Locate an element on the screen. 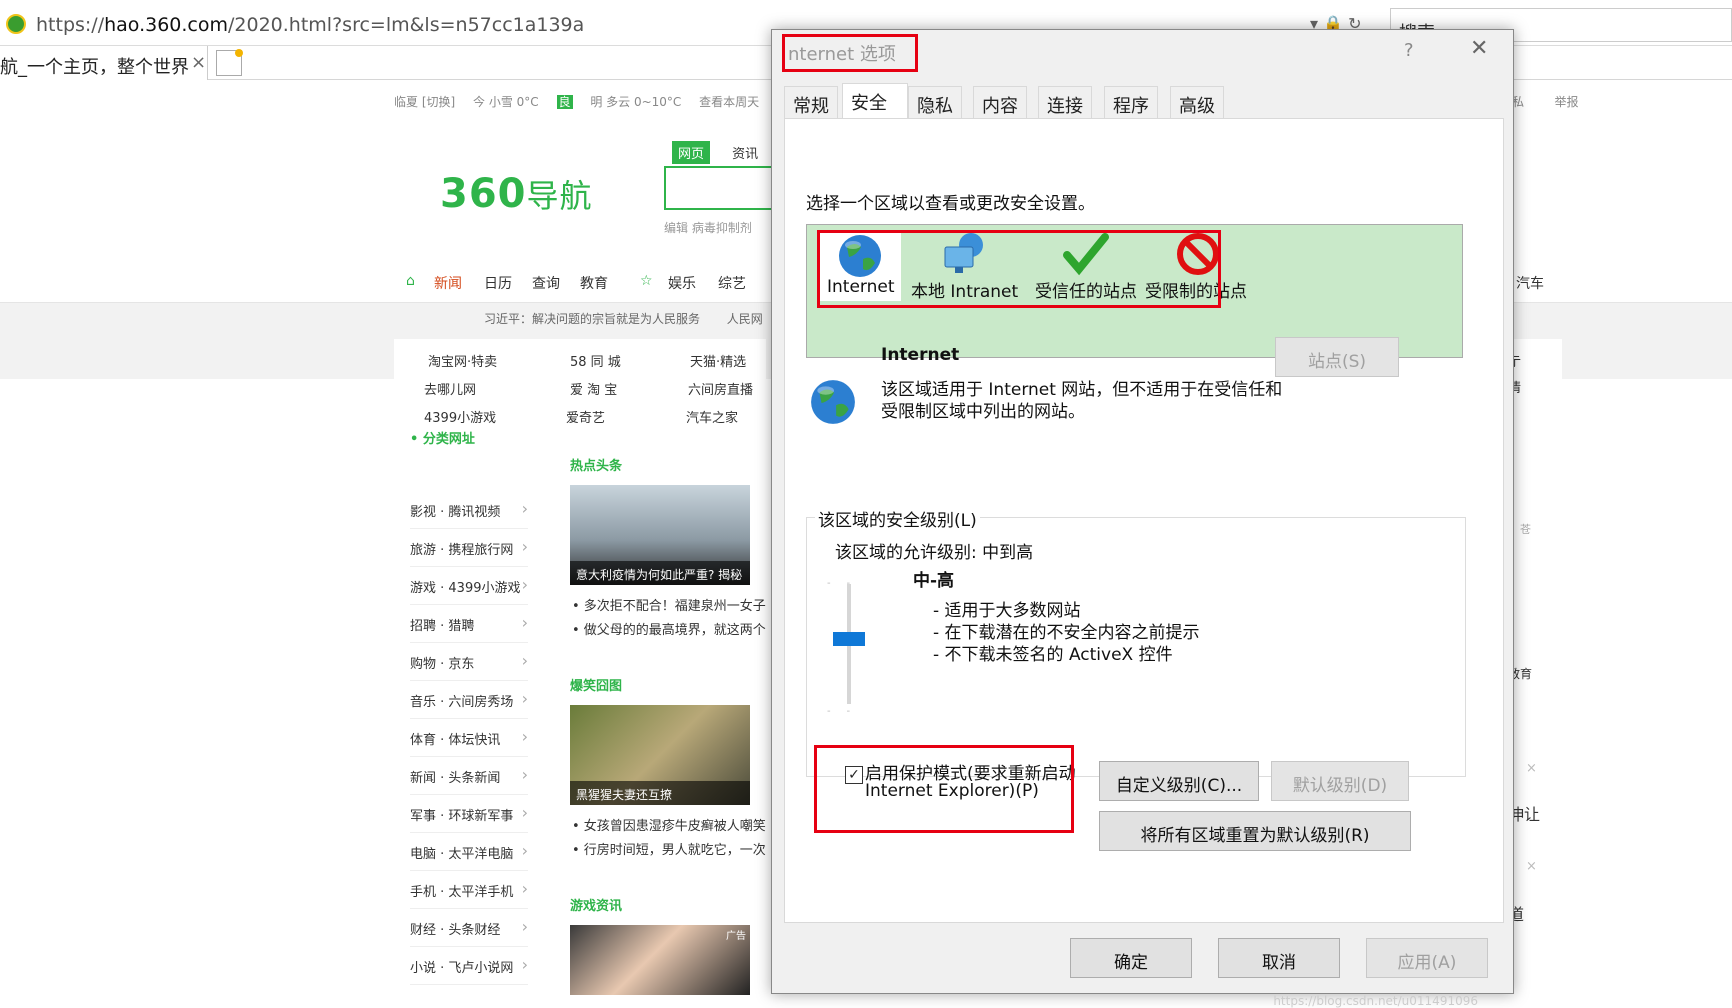  funny-photo: 黑猩猩夫妻还互撩 is located at coordinates (660, 755).